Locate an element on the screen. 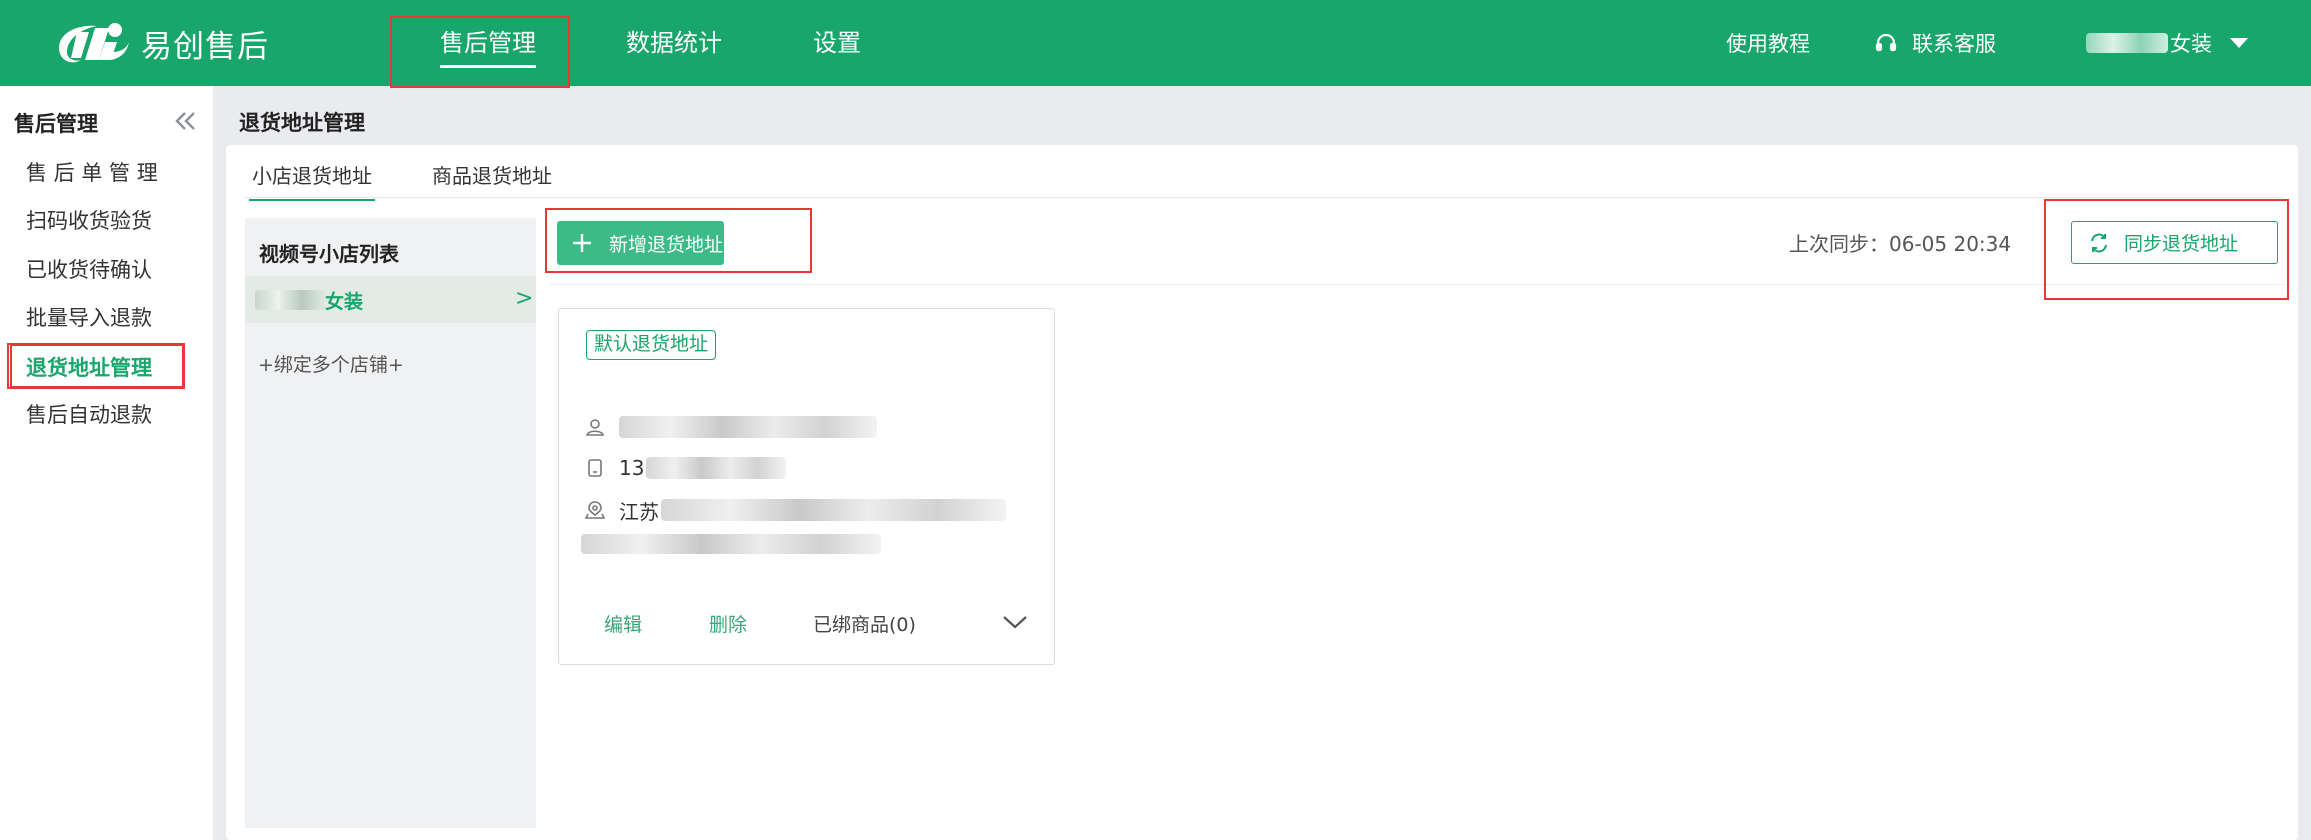  redacted-username is located at coordinates (2127, 43).